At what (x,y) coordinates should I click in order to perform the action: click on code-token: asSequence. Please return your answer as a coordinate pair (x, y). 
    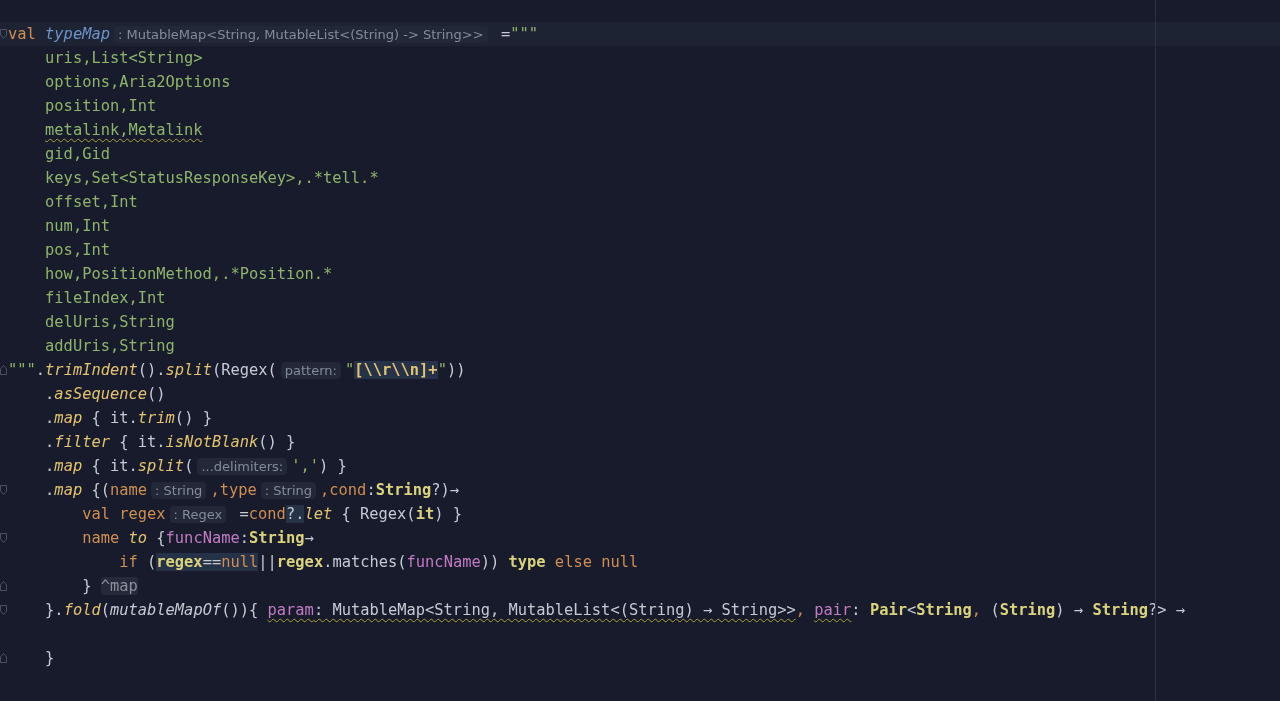
    Looking at the image, I should click on (101, 394).